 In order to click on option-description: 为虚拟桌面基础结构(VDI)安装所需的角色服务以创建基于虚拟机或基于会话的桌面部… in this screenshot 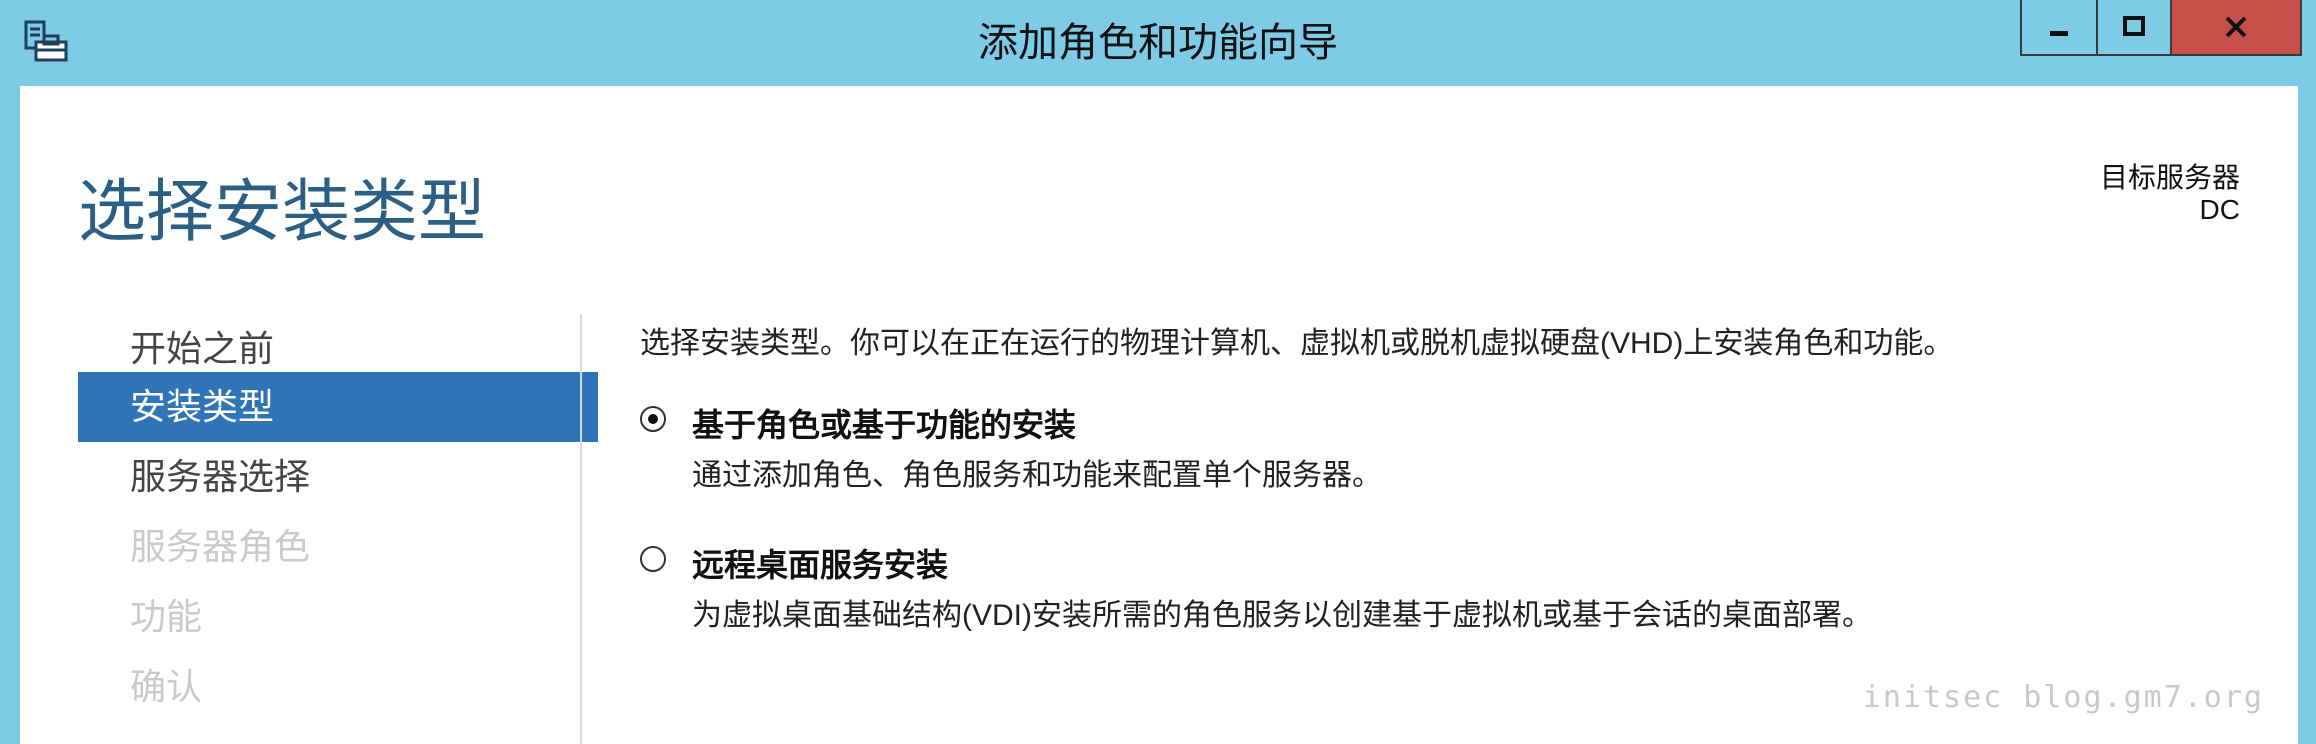, I will do `click(1282, 615)`.